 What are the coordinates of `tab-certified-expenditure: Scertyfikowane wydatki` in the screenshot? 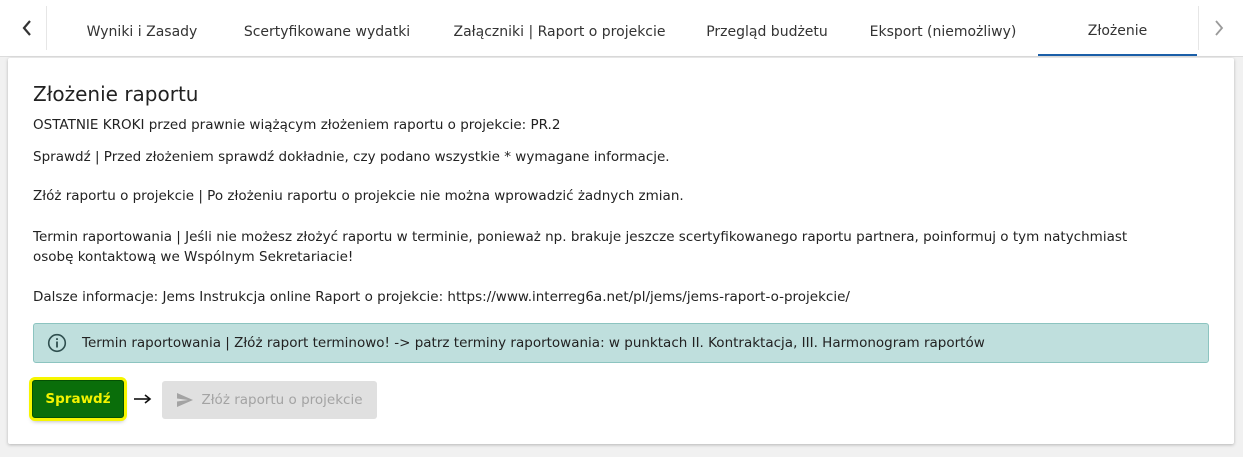 It's located at (327, 32).